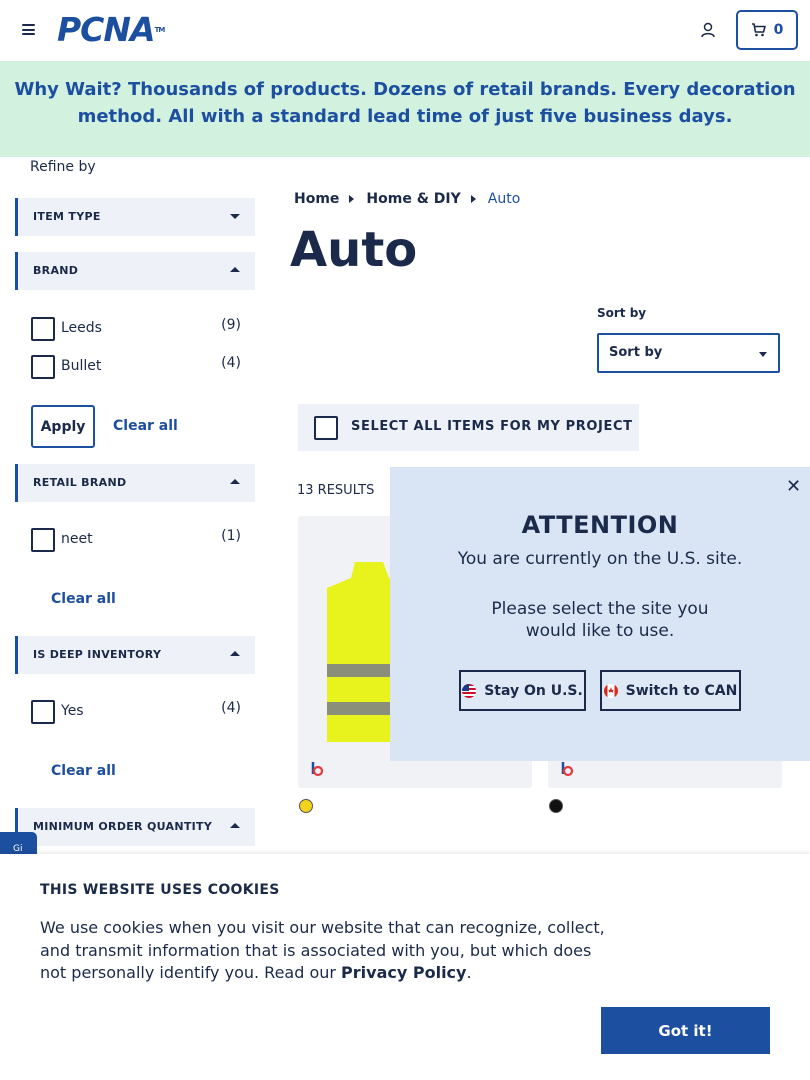 Image resolution: width=810 pixels, height=1080 pixels. Describe the element at coordinates (135, 483) in the screenshot. I see `facet-retail-brand: RETAIL BRAND` at that location.